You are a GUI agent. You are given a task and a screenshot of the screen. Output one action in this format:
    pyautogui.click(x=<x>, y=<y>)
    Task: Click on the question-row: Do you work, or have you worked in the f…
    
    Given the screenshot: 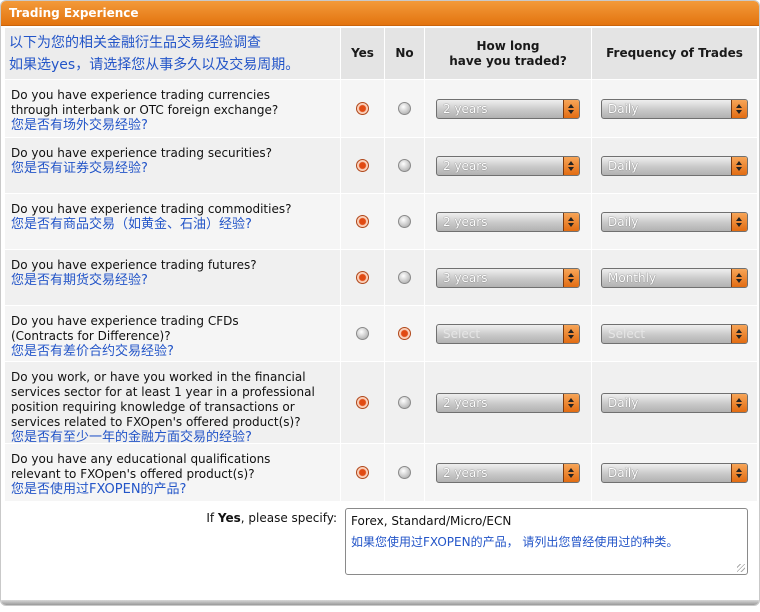 What is the action you would take?
    pyautogui.click(x=381, y=403)
    